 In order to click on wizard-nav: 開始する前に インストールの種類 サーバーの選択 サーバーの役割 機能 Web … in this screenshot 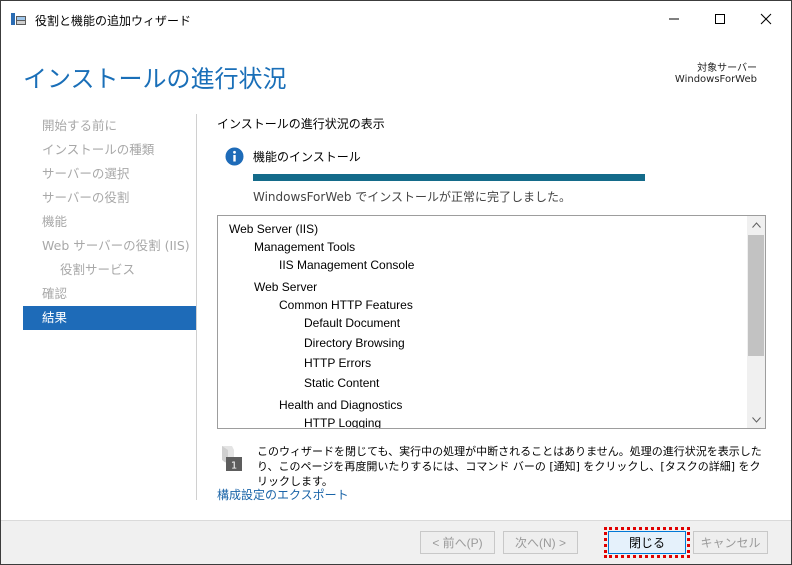, I will do `click(109, 222)`.